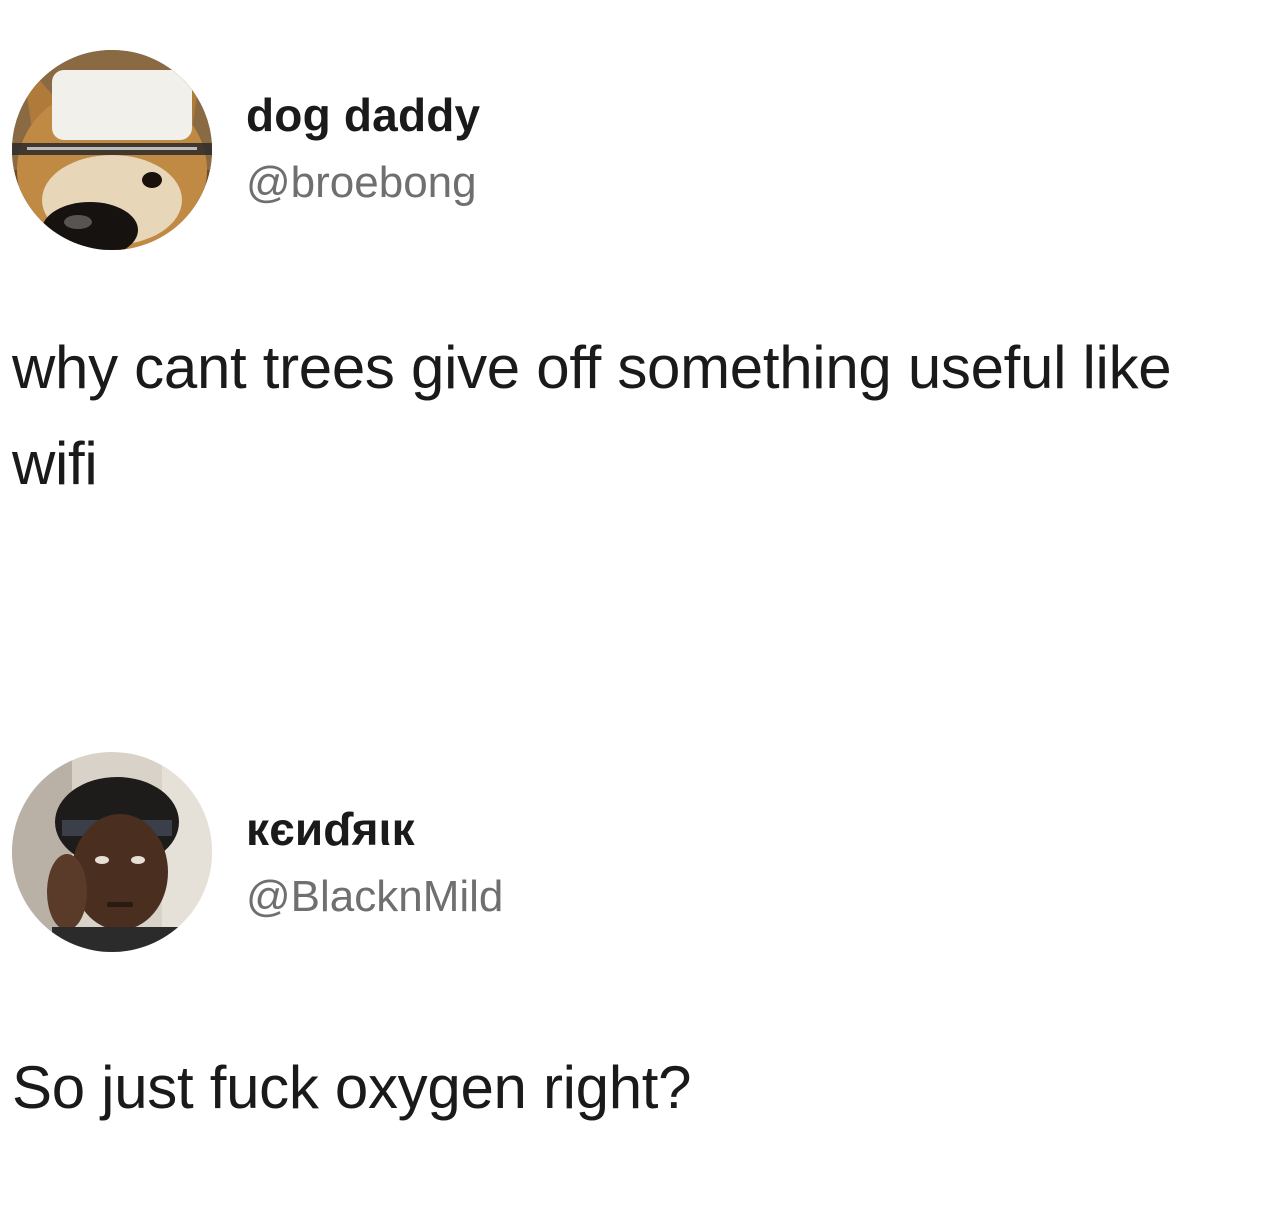  What do you see at coordinates (361, 183) in the screenshot?
I see `user-handle: @broebong` at bounding box center [361, 183].